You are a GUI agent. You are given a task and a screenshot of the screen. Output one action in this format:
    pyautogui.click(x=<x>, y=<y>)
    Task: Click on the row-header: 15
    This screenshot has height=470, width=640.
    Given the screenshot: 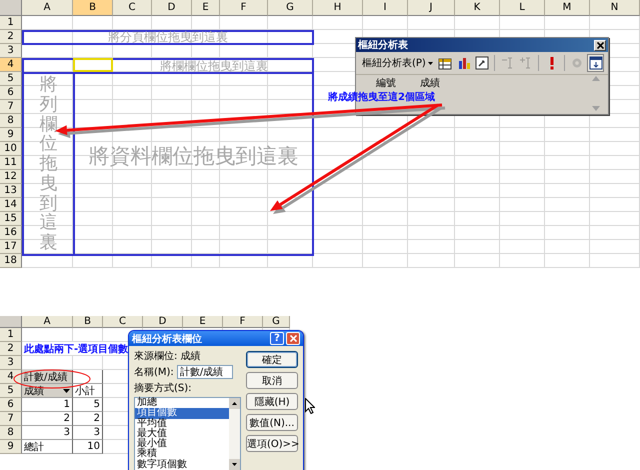 What is the action you would take?
    pyautogui.click(x=11, y=219)
    